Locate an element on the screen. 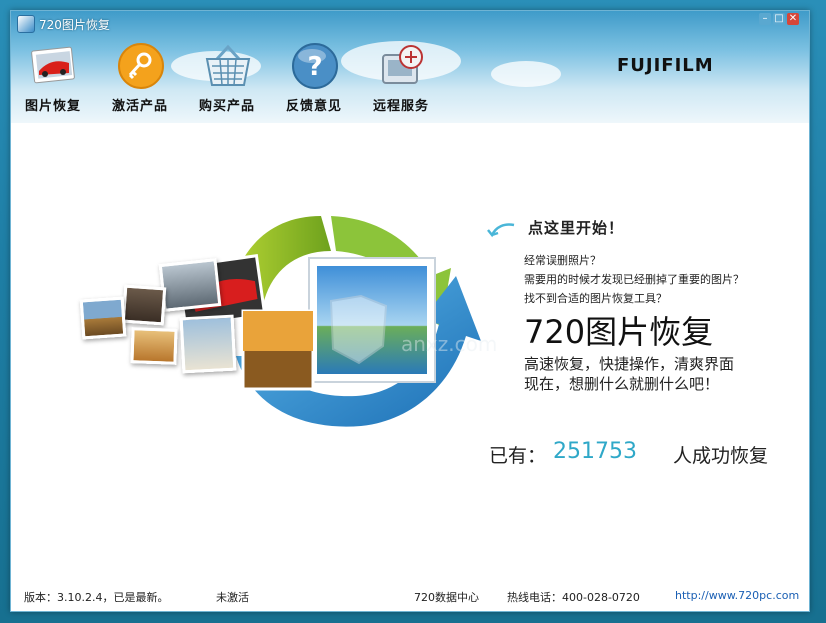 This screenshot has width=826, height=623. version-status: 版本：3.10.2.4，已是最新。 is located at coordinates (96, 597).